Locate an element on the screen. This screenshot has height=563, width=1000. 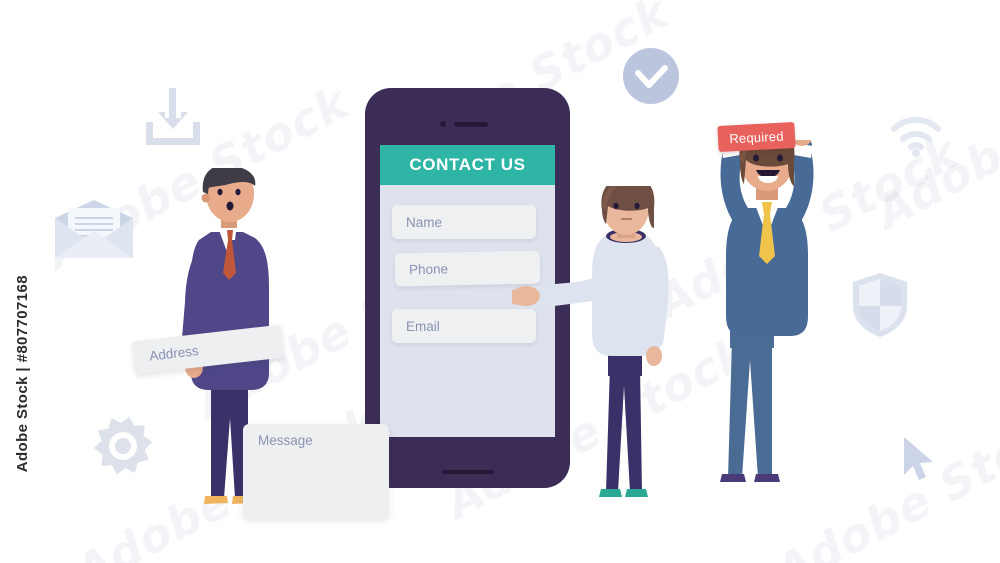
contact-form-header: CONTACT US is located at coordinates (467, 165).